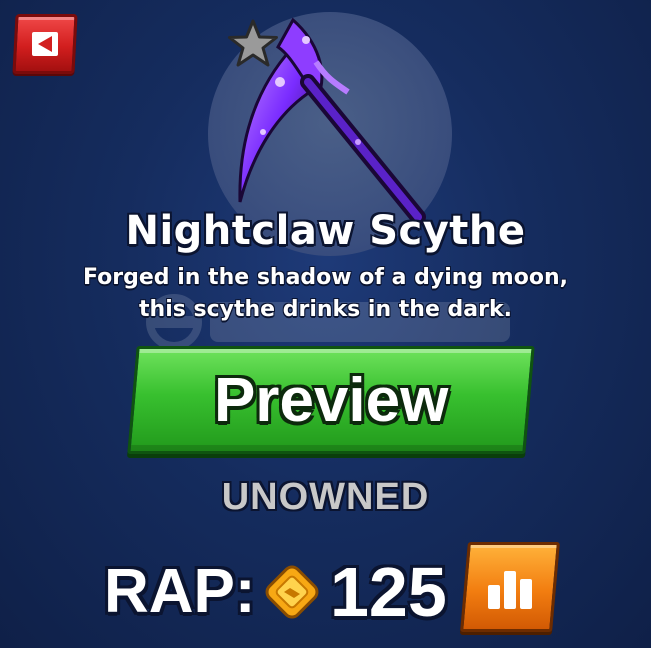 This screenshot has width=651, height=648. I want to click on preview-button: Preview, so click(331, 400).